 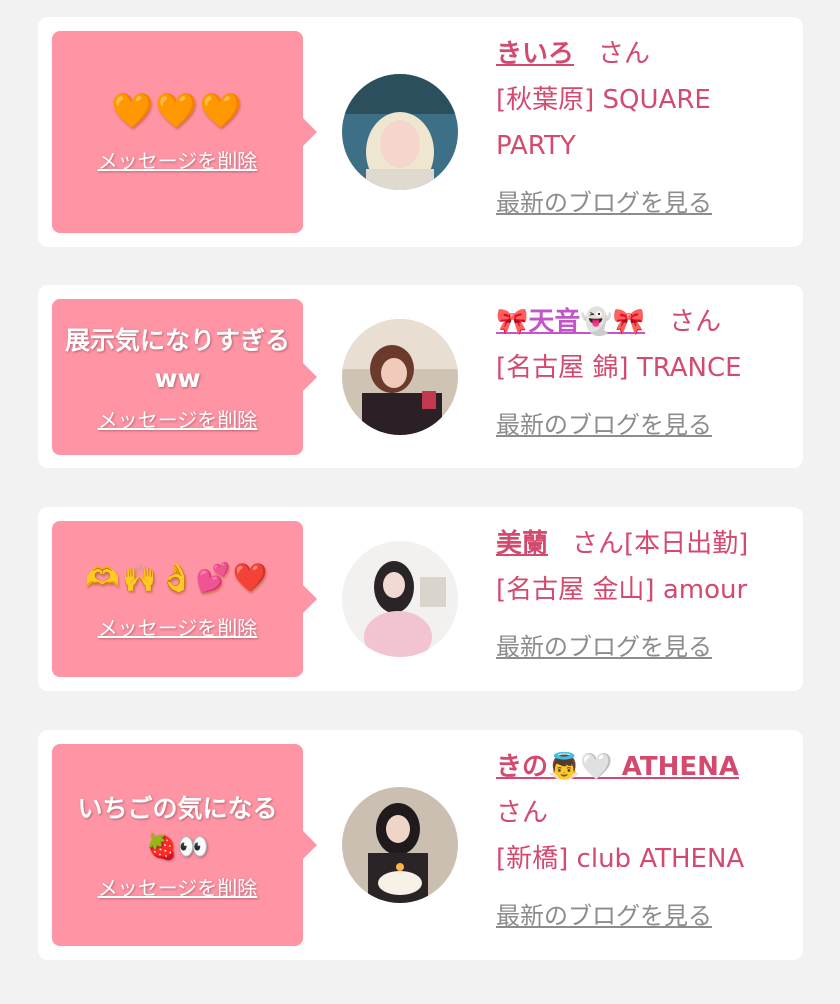 I want to click on honorific: さん[本日出勤], so click(x=660, y=544).